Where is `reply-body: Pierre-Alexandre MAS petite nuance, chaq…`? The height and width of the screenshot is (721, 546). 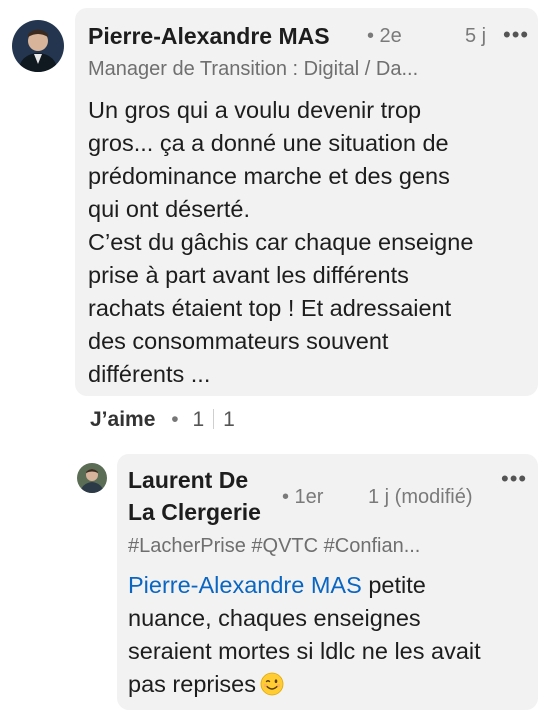 reply-body: Pierre-Alexandre MAS petite nuance, chaq… is located at coordinates (304, 635).